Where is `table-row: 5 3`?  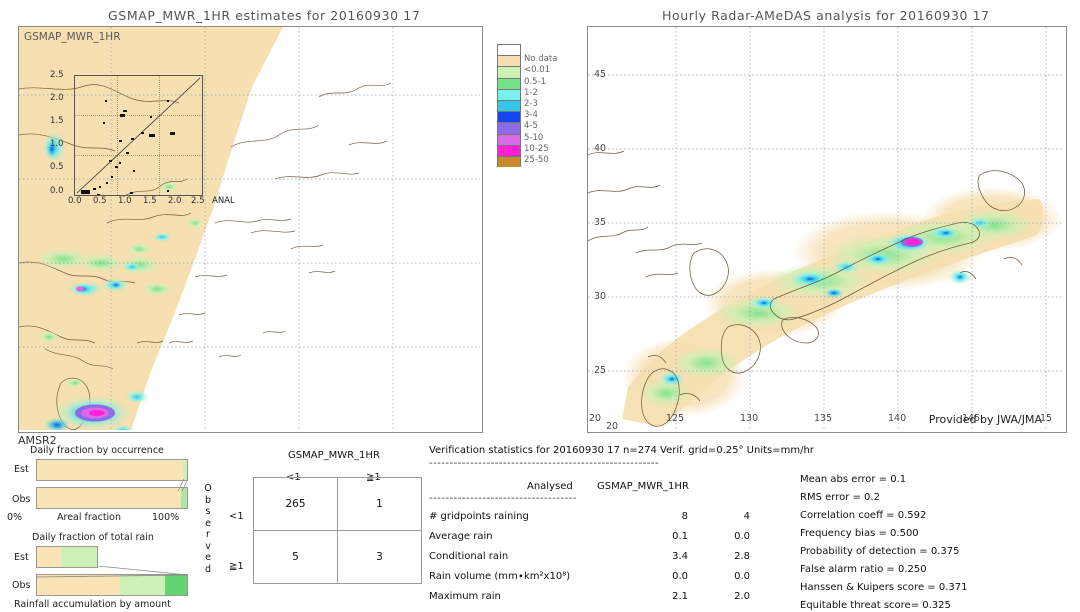
table-row: 5 3 is located at coordinates (337, 557).